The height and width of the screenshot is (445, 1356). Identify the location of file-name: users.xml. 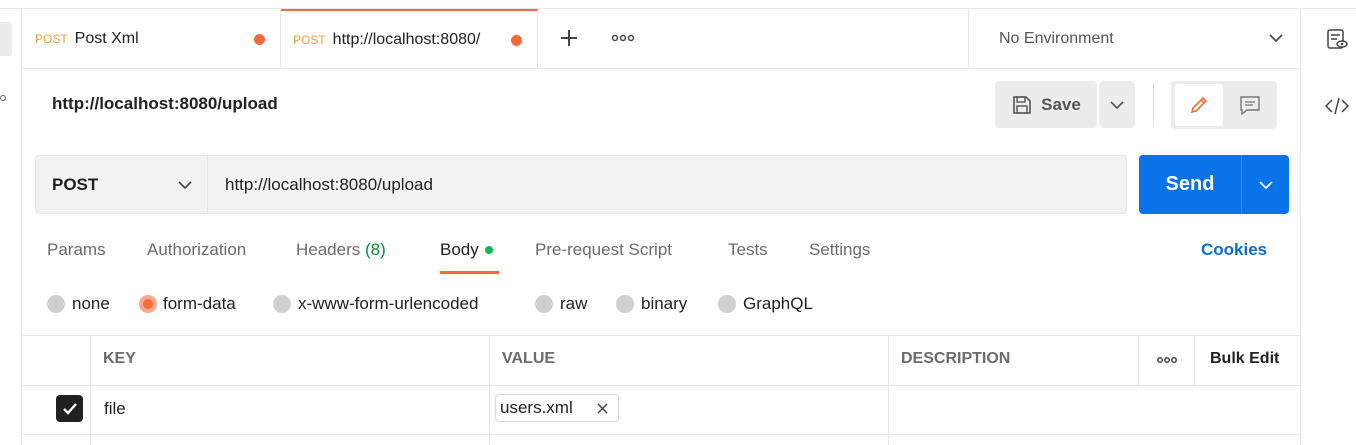
(536, 407).